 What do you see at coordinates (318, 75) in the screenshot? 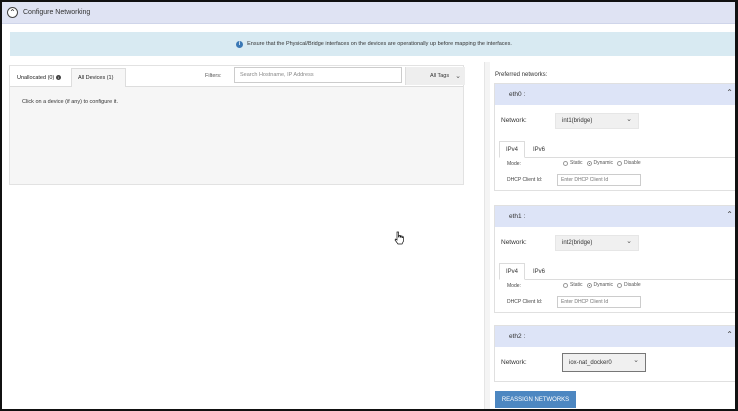
I see `search-input` at bounding box center [318, 75].